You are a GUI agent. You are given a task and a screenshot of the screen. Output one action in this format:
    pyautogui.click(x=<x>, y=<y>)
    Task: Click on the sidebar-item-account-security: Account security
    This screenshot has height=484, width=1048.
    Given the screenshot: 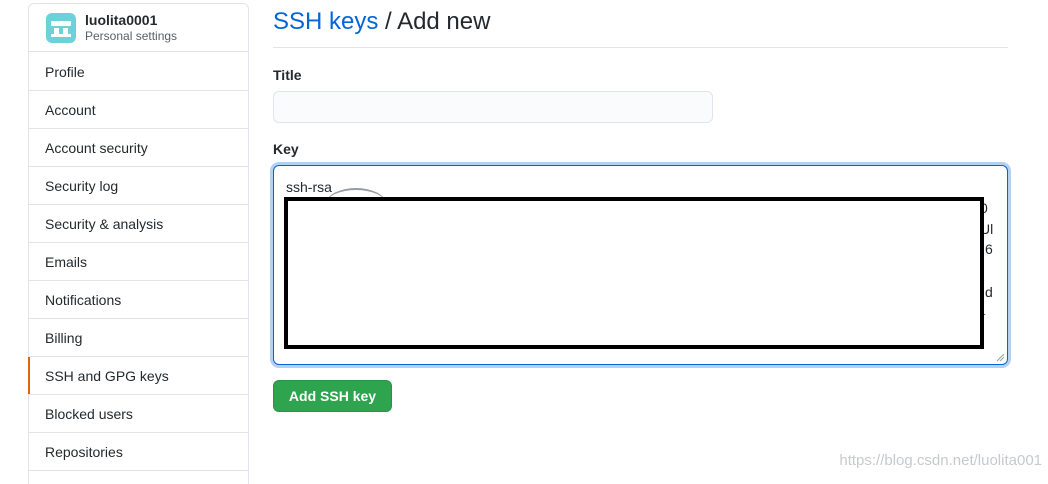 What is the action you would take?
    pyautogui.click(x=138, y=148)
    